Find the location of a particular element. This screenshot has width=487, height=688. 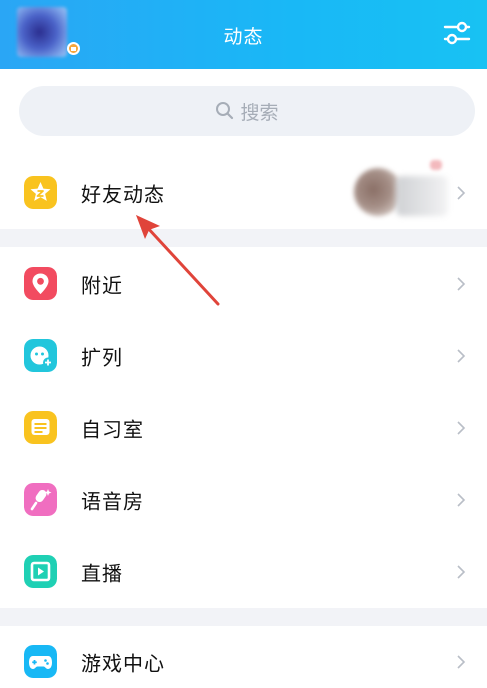

menu-item-label: 语音房 is located at coordinates (112, 501).